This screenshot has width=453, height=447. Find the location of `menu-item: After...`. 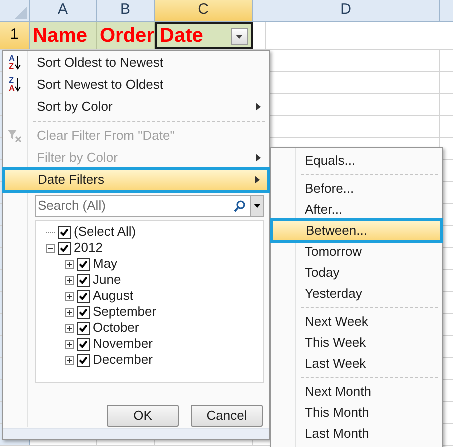

menu-item: After... is located at coordinates (356, 209).